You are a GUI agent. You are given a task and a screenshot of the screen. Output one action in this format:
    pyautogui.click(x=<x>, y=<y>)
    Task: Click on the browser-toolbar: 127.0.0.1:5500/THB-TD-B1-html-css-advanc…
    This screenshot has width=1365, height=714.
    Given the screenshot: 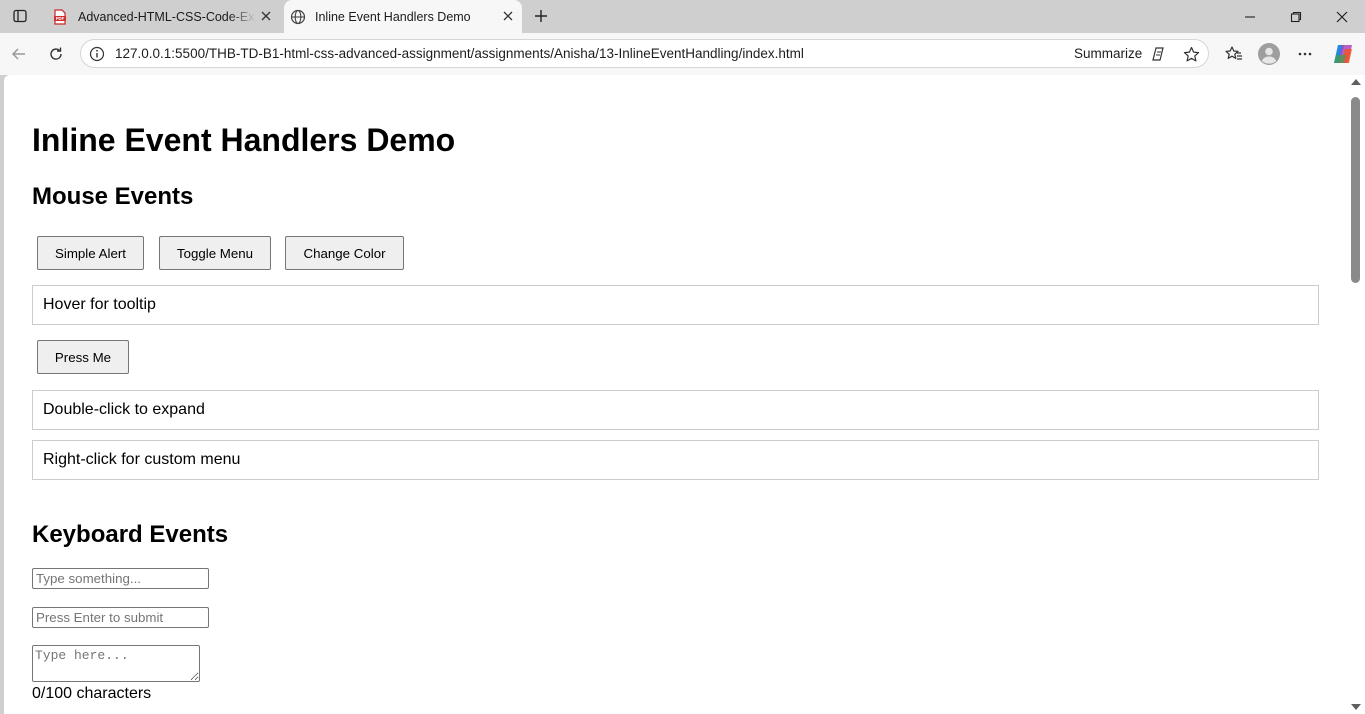 What is the action you would take?
    pyautogui.click(x=682, y=54)
    